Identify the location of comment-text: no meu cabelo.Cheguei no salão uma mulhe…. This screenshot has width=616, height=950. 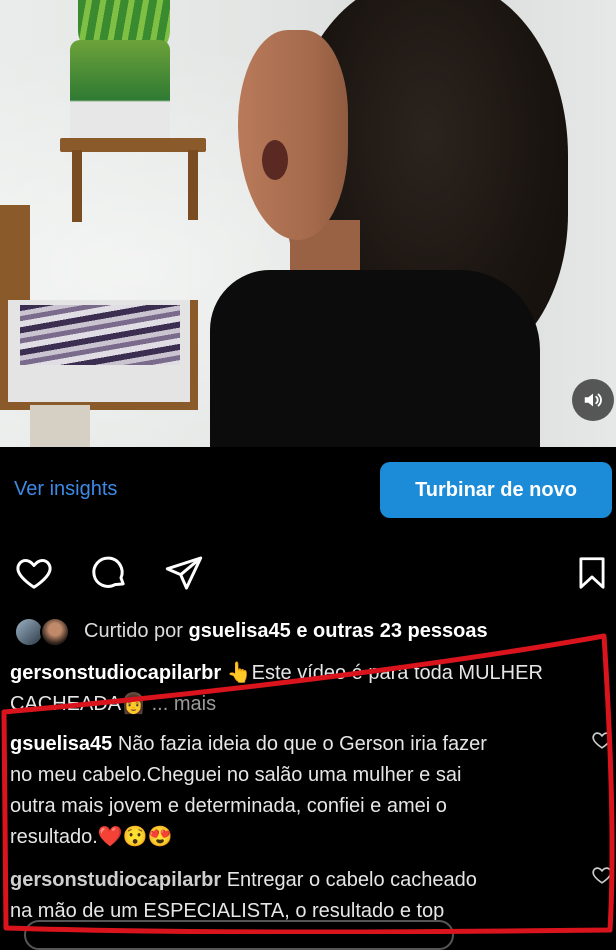
(236, 775).